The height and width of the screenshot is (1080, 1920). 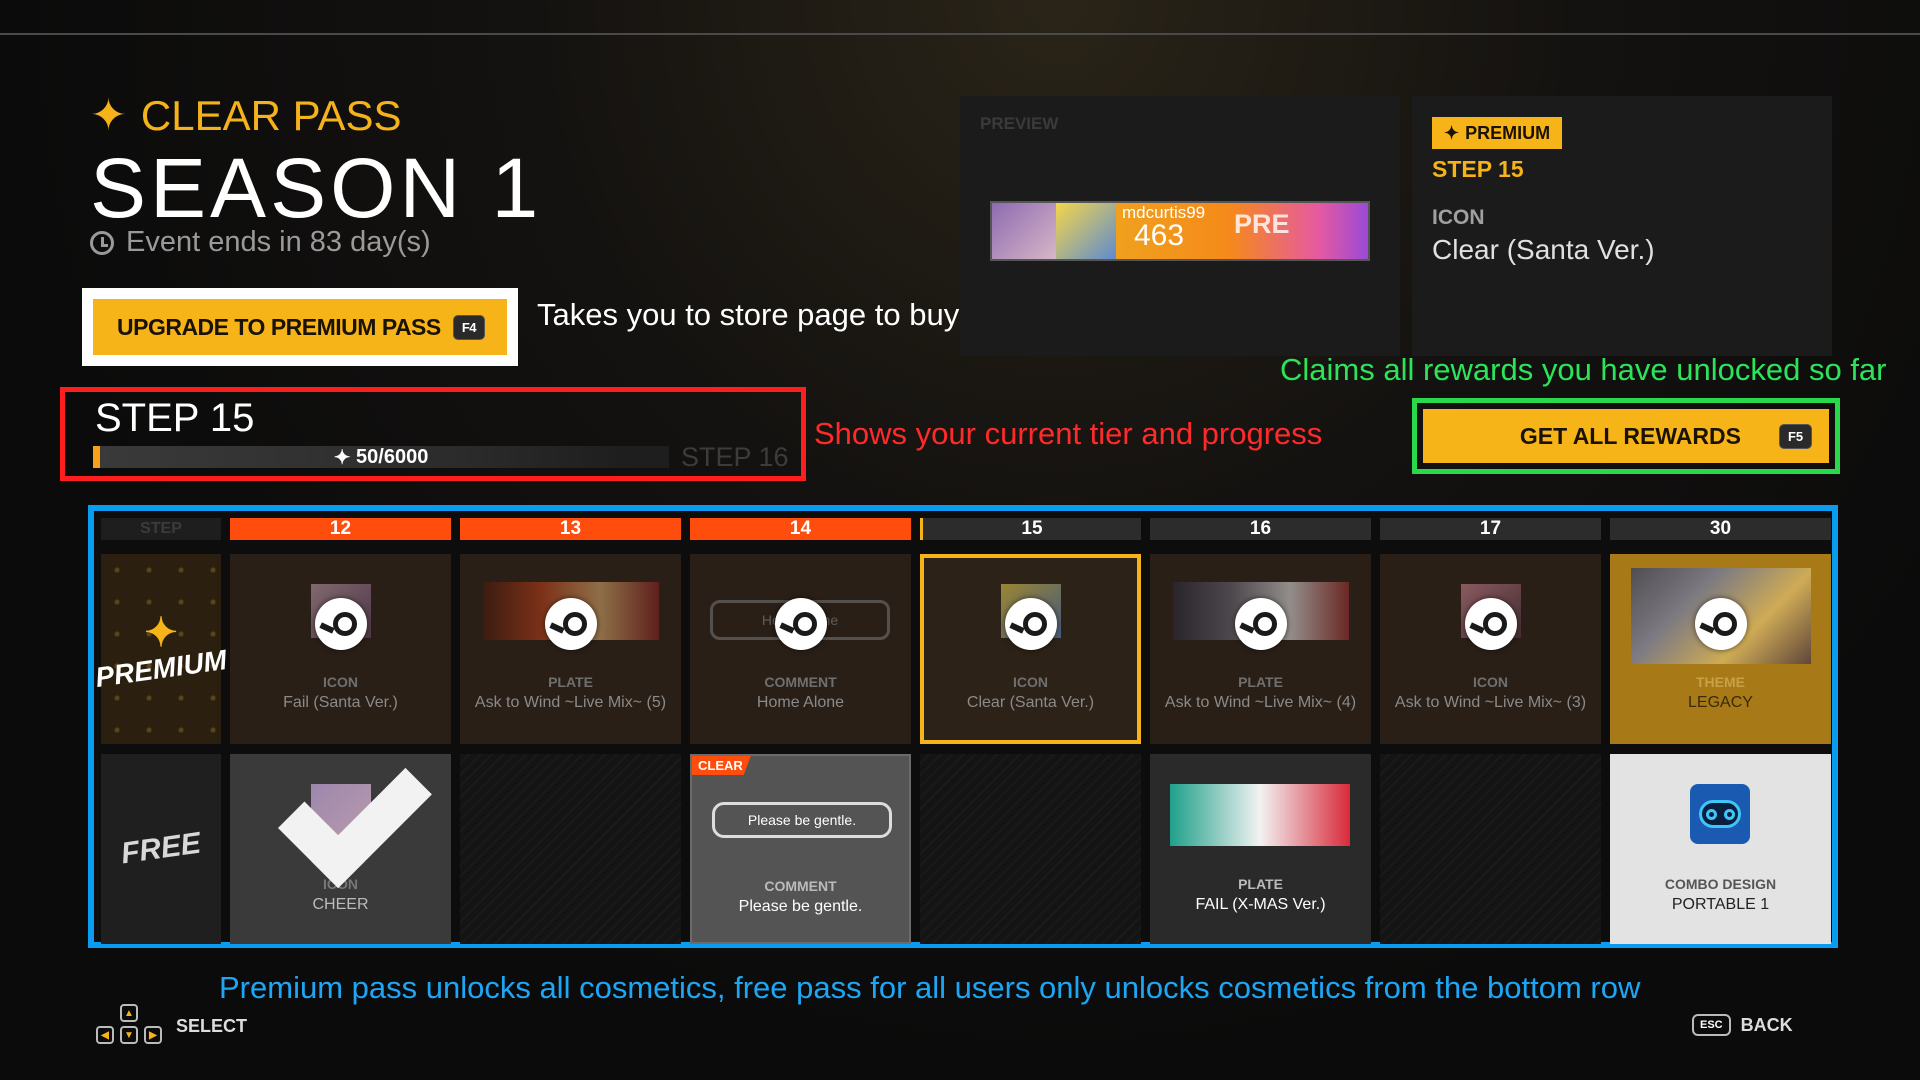 I want to click on column-step-12: 12, so click(x=340, y=529).